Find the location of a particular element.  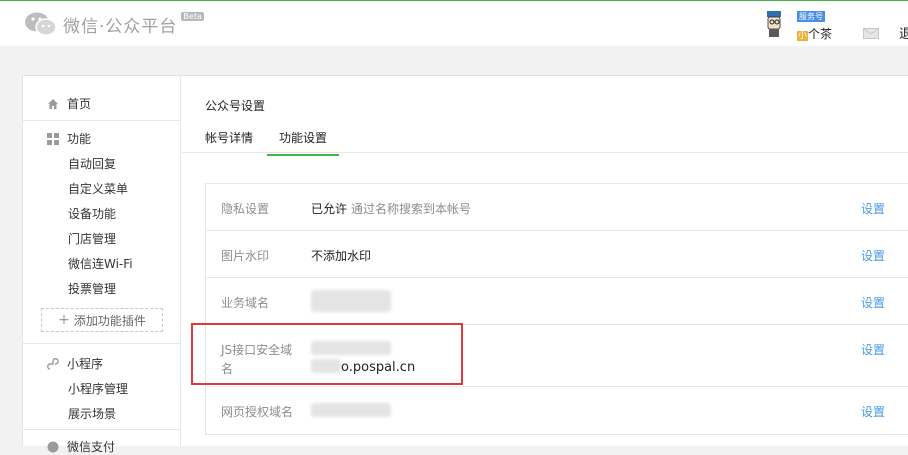

js-domain-settings-link: 设置 is located at coordinates (873, 349).